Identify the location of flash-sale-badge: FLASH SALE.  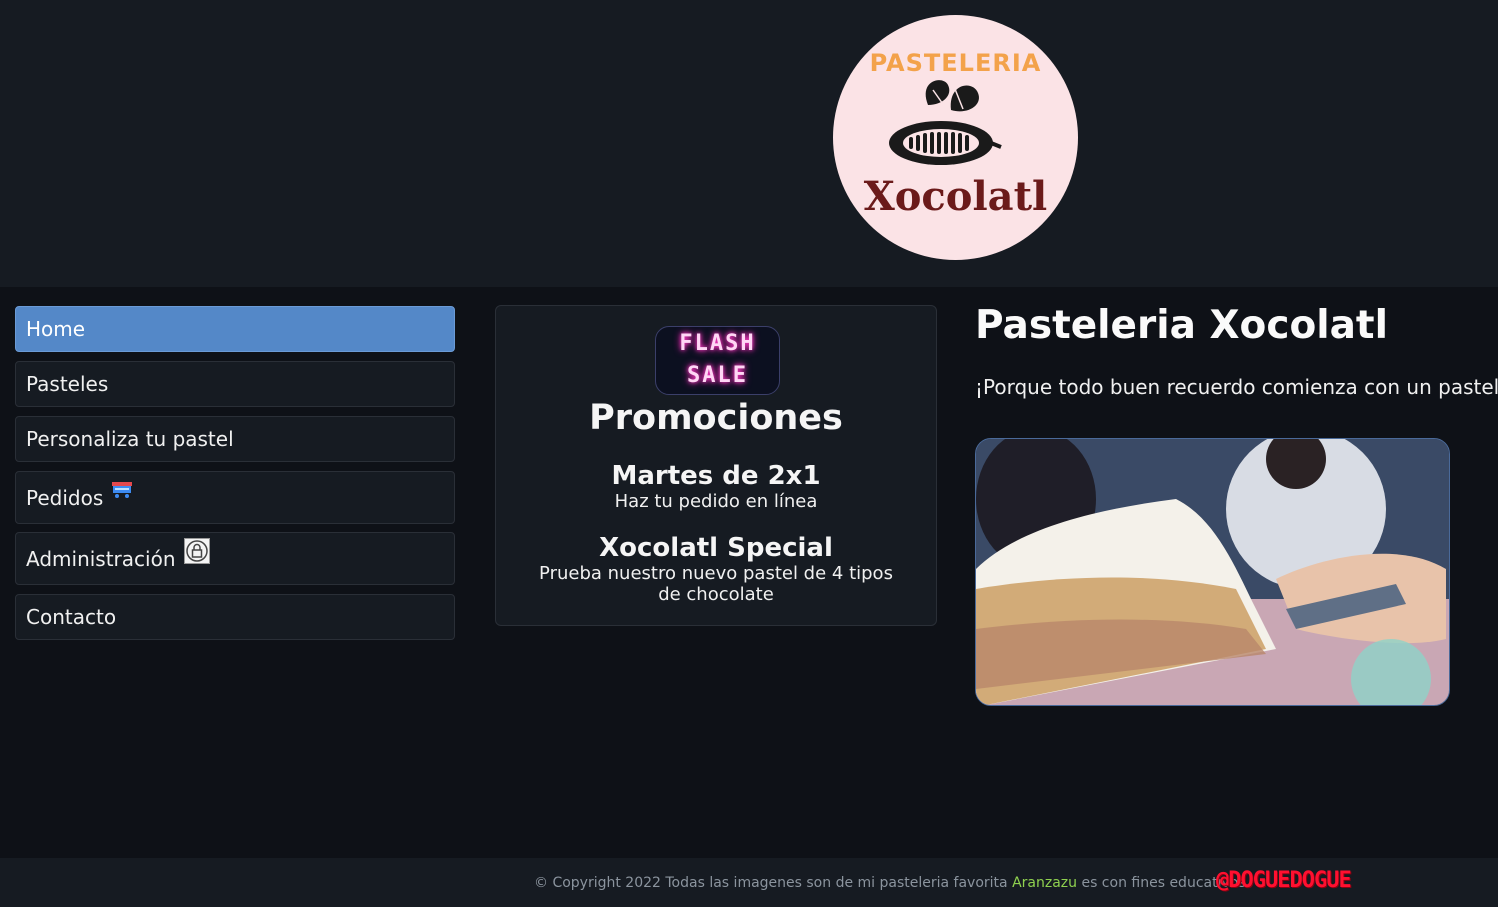
(717, 360).